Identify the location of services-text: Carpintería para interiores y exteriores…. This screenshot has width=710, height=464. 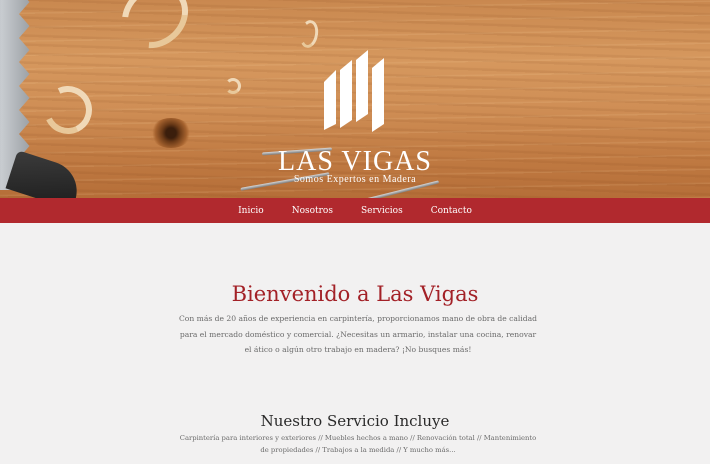
(358, 444).